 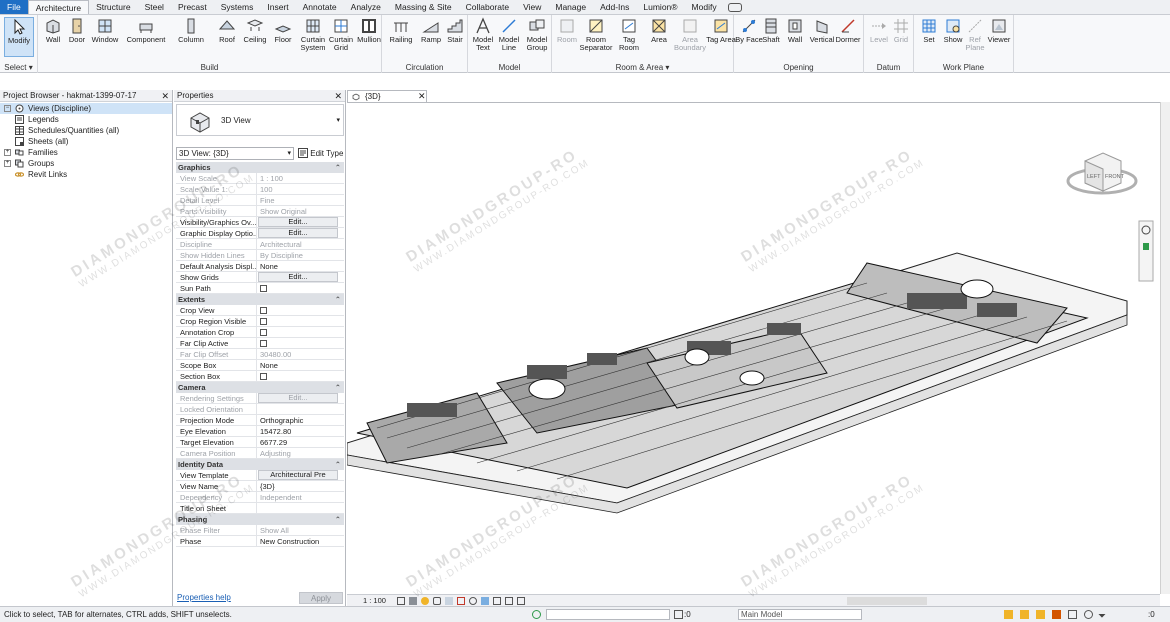 I want to click on viewcube-left-label: LEFT, so click(x=1094, y=177).